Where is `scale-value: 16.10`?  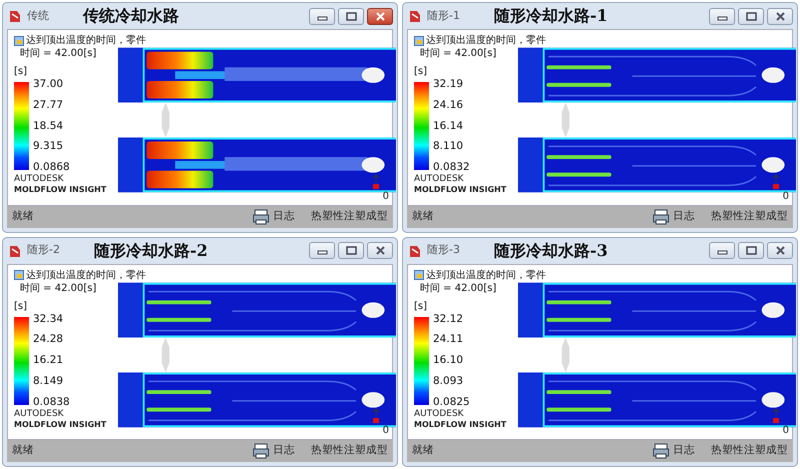 scale-value: 16.10 is located at coordinates (448, 360).